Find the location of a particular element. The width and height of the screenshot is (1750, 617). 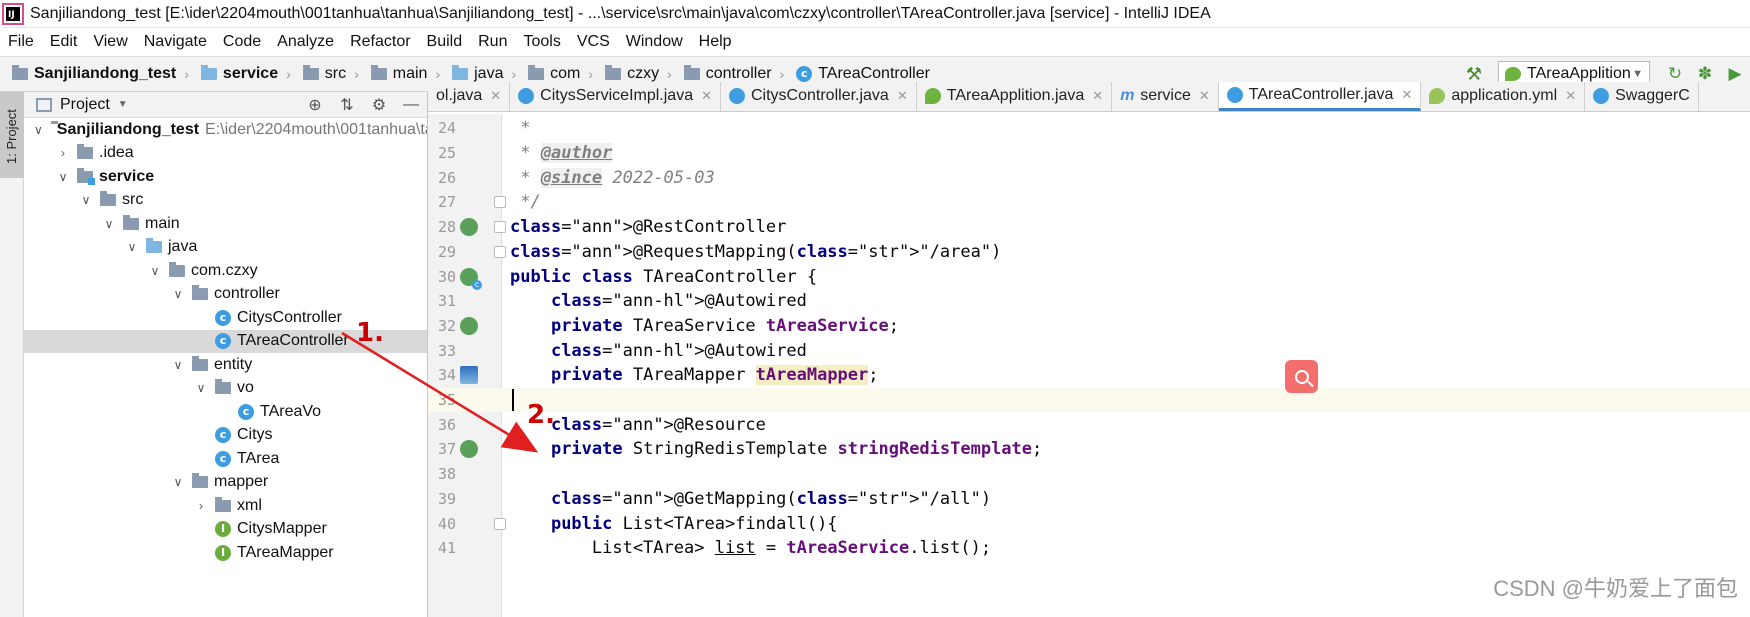

code-line: 34 private TAreaMapper tAreaMapper; is located at coordinates (1089, 375).